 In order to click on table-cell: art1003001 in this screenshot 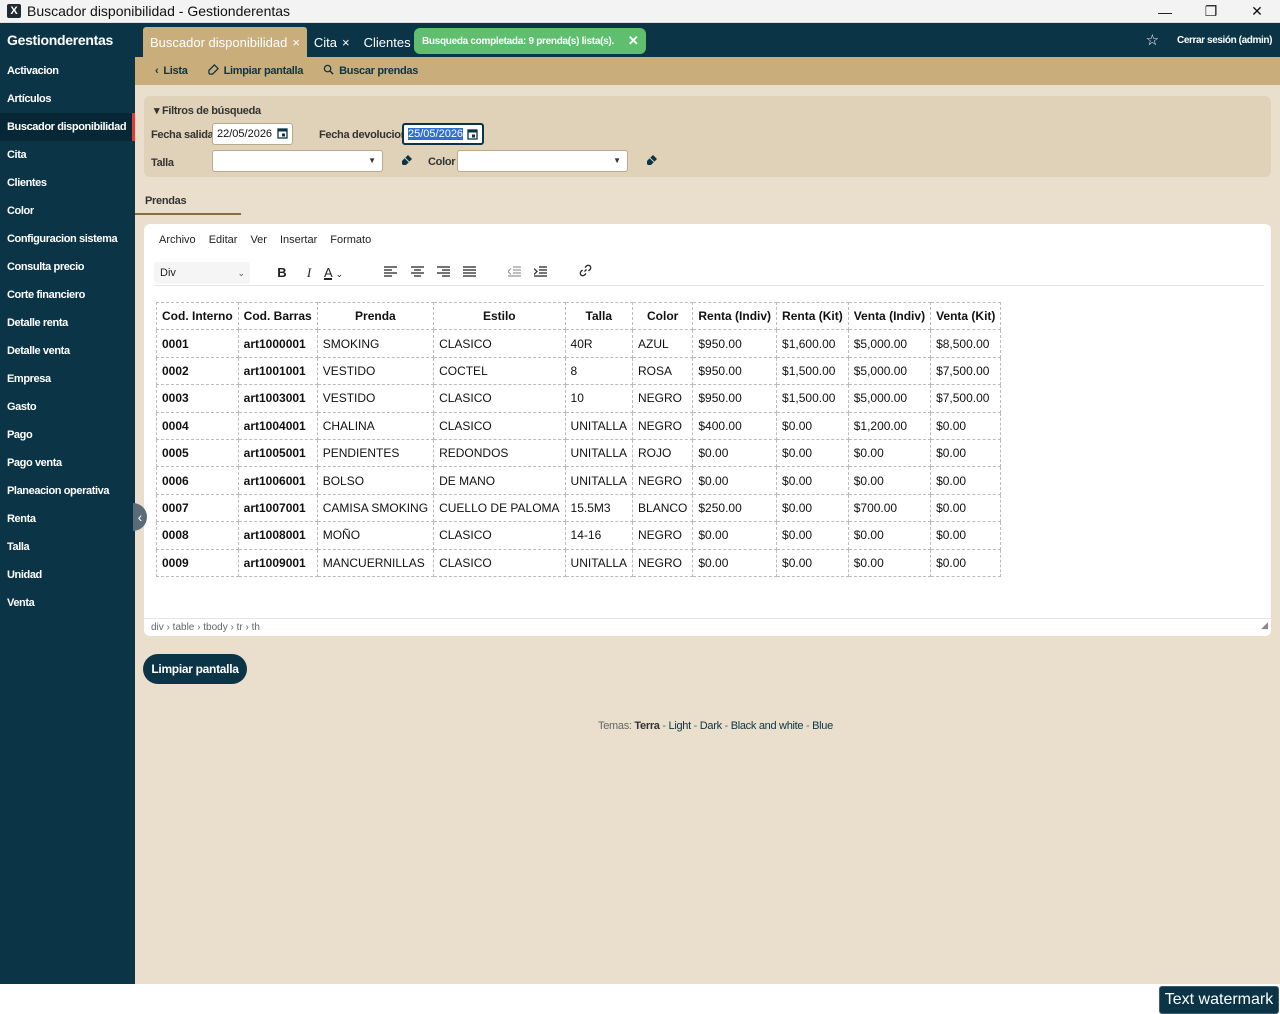, I will do `click(277, 398)`.